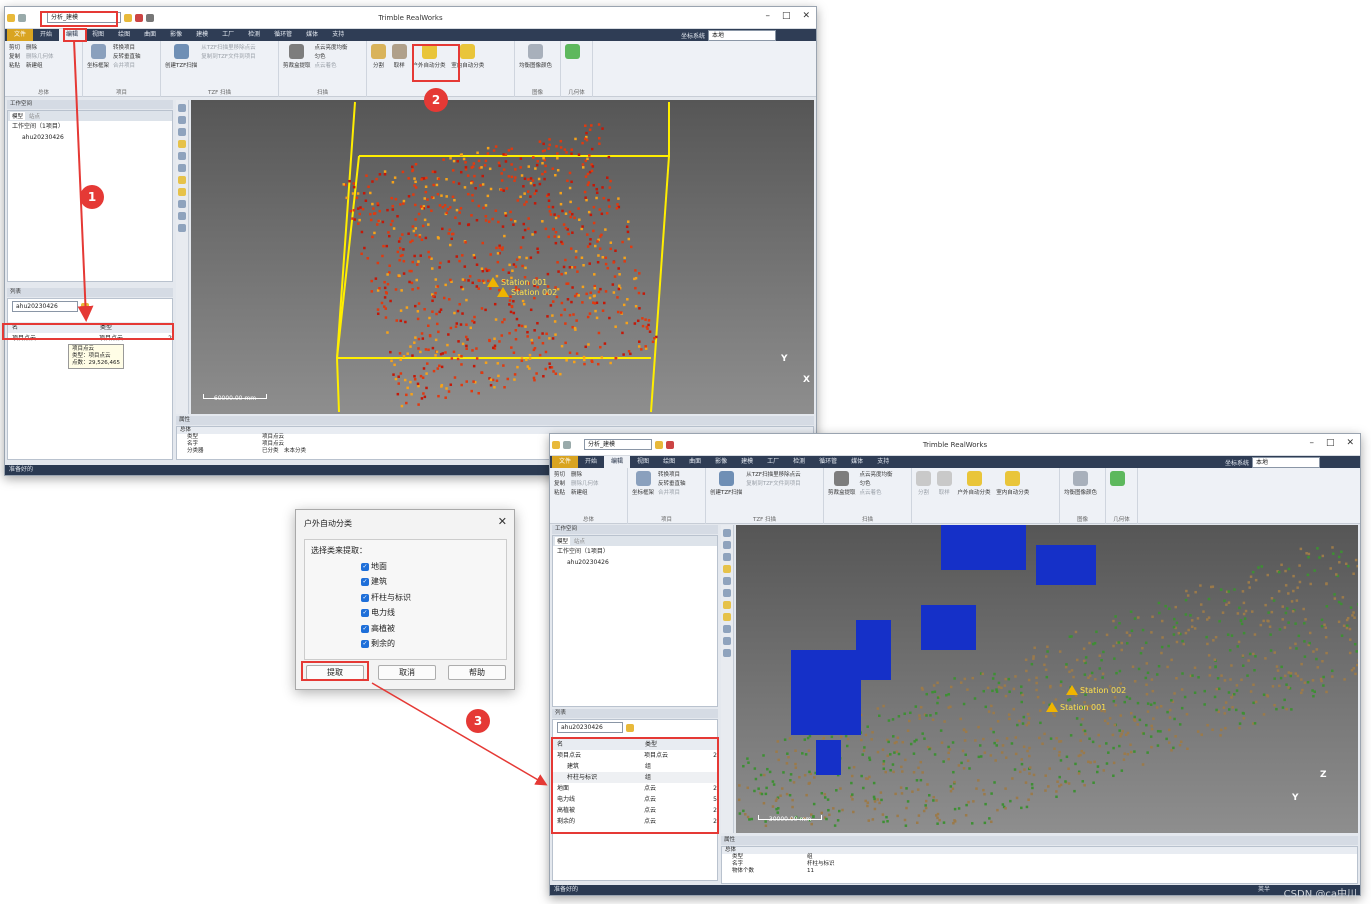 The width and height of the screenshot is (1371, 904). I want to click on new-group-button: 新建组, so click(585, 493).